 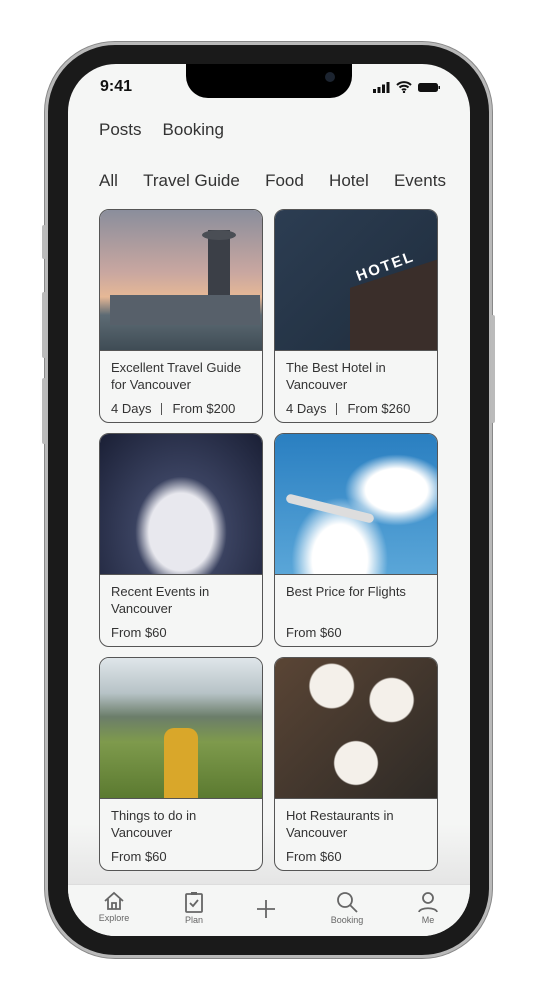 I want to click on vancouver-skyline-image, so click(x=181, y=280).